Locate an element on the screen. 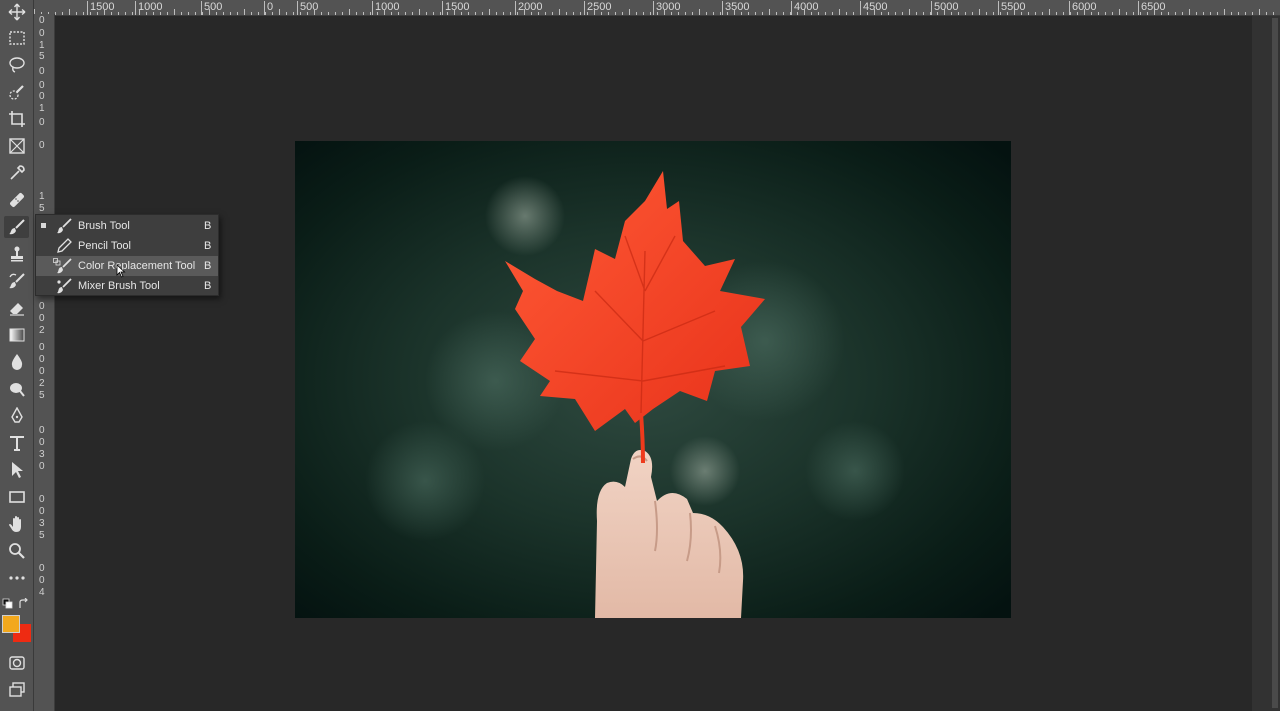 The image size is (1280, 711). vertical-ruler: 0015000100150020002500300035004 is located at coordinates (44, 362).